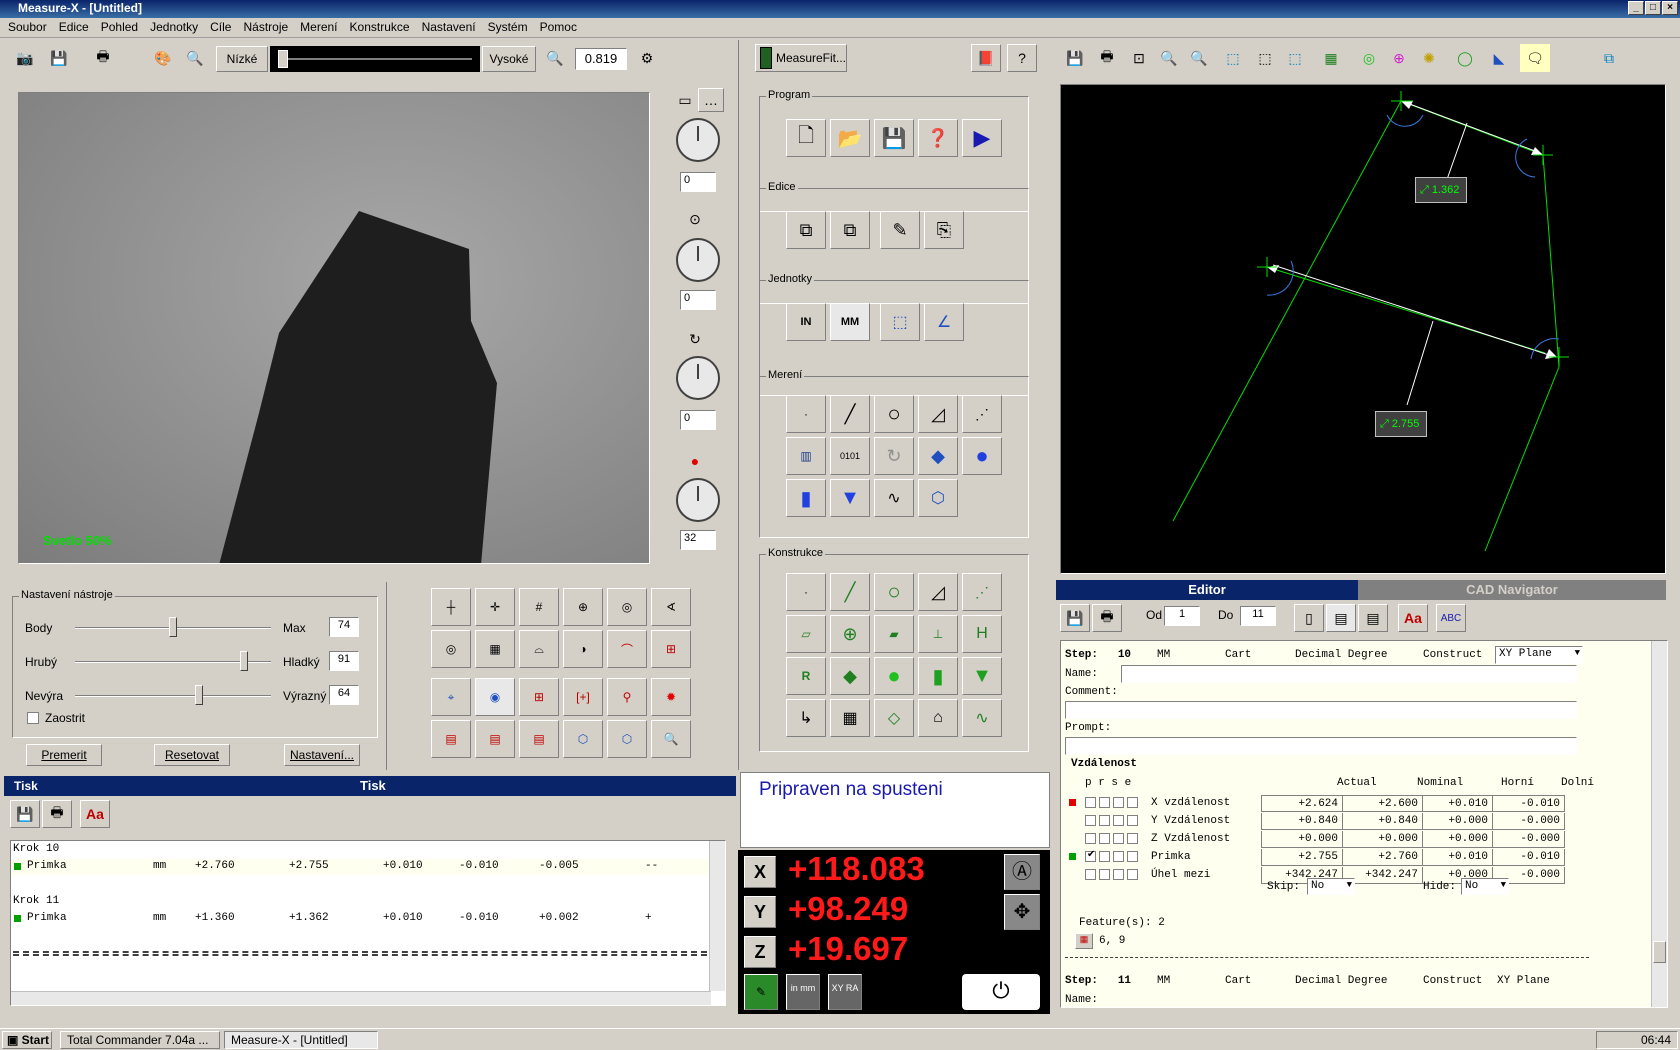 This screenshot has width=1680, height=1050. What do you see at coordinates (25, 58) in the screenshot?
I see `camera-icon: 📷` at bounding box center [25, 58].